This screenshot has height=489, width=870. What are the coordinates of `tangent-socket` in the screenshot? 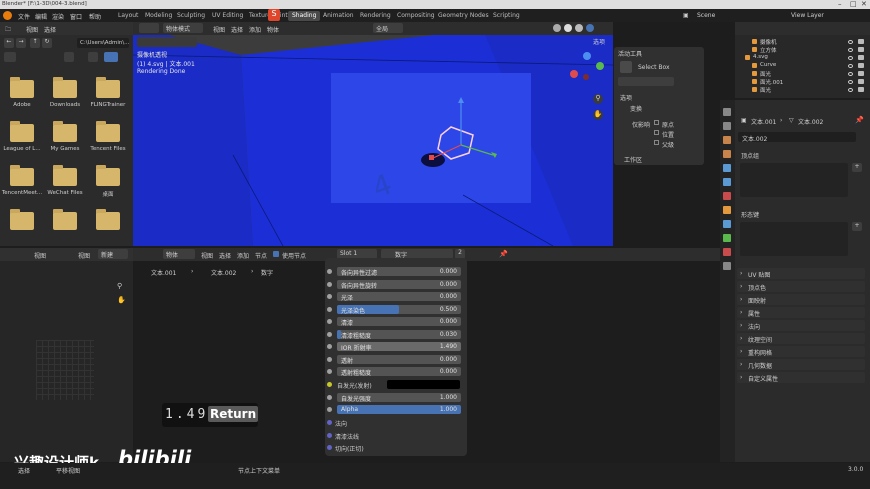 It's located at (329, 447).